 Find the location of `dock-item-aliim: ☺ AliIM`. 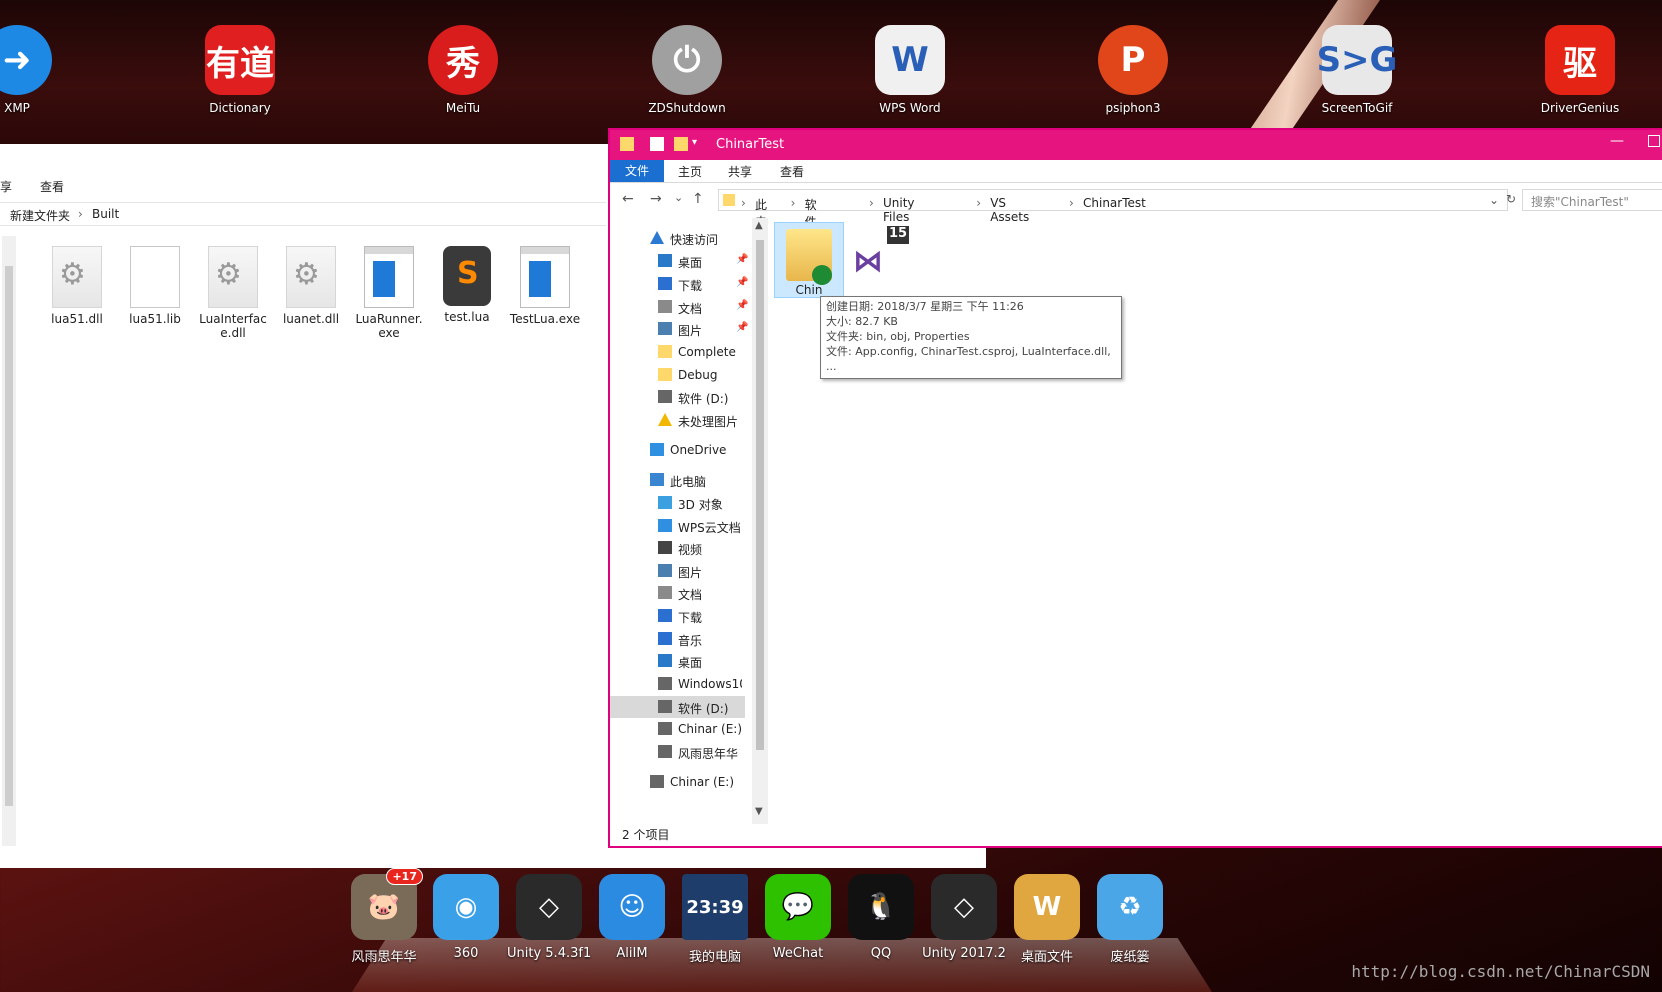

dock-item-aliim: ☺ AliIM is located at coordinates (632, 917).